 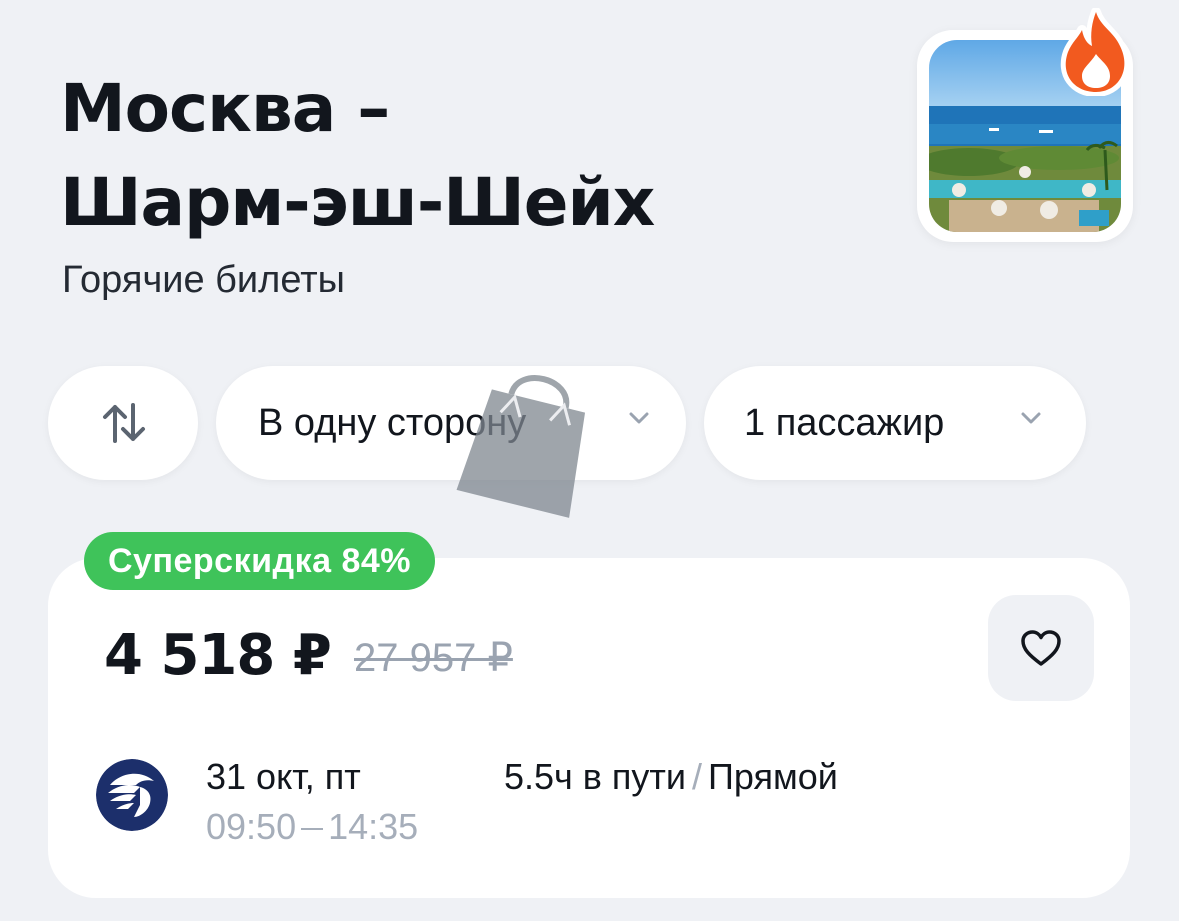 I want to click on time-dash, so click(x=312, y=829).